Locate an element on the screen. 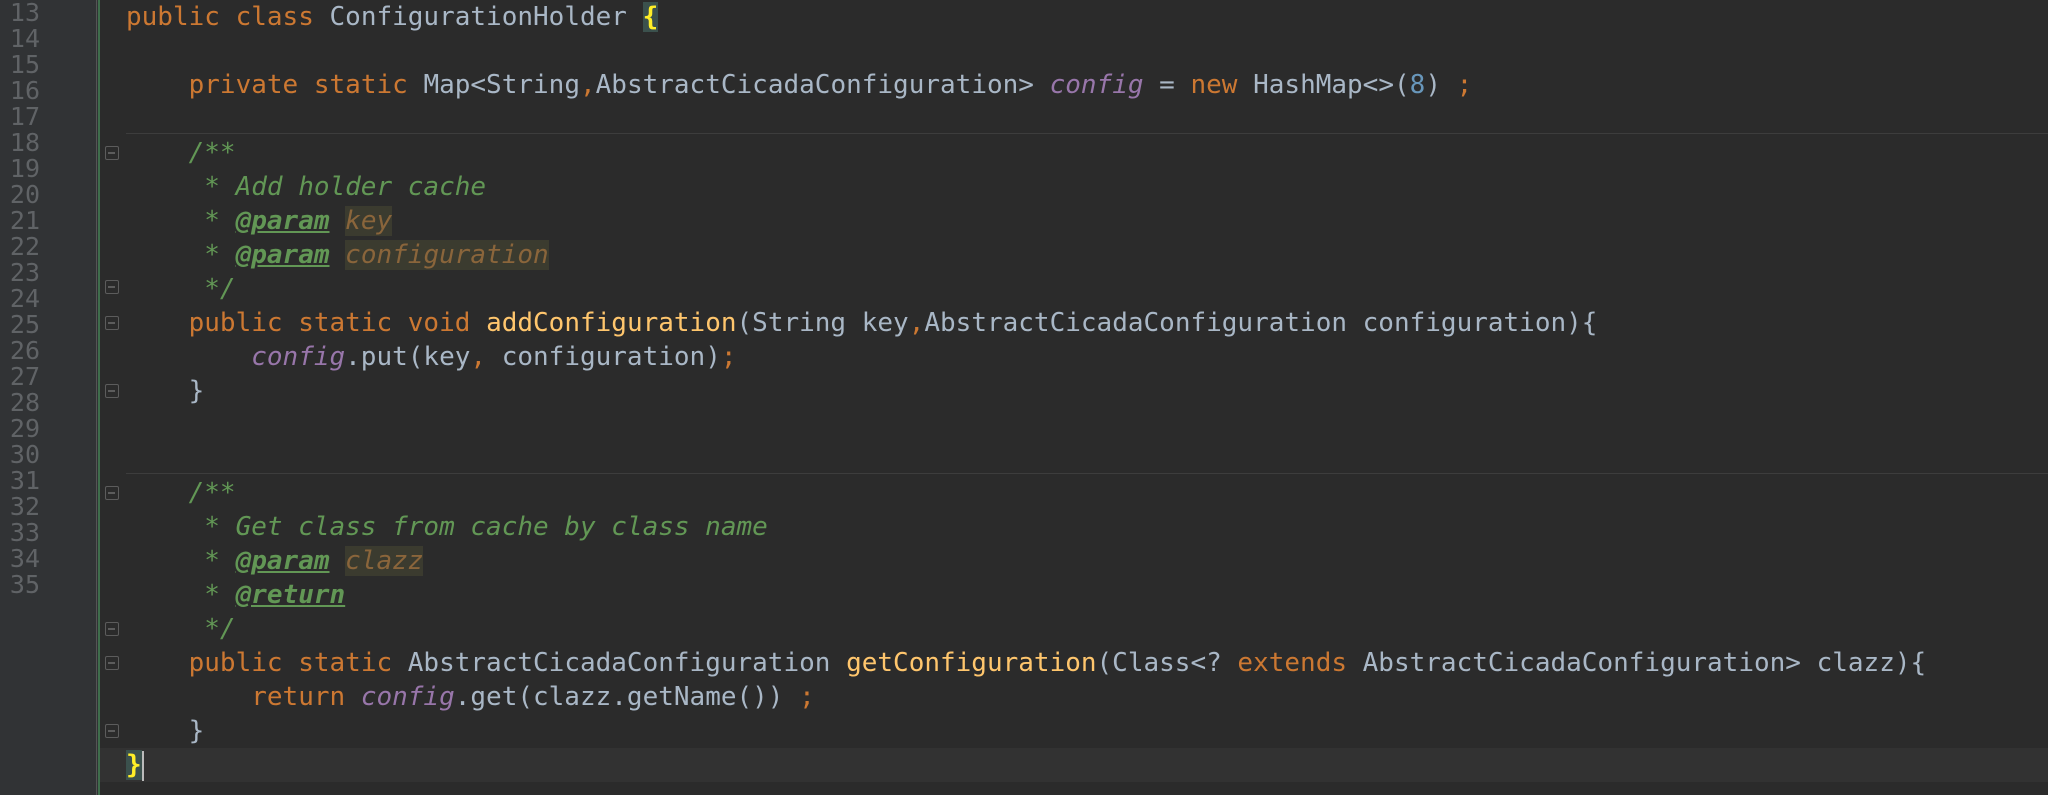 The width and height of the screenshot is (2048, 795). arguments: configuration) is located at coordinates (603, 357).